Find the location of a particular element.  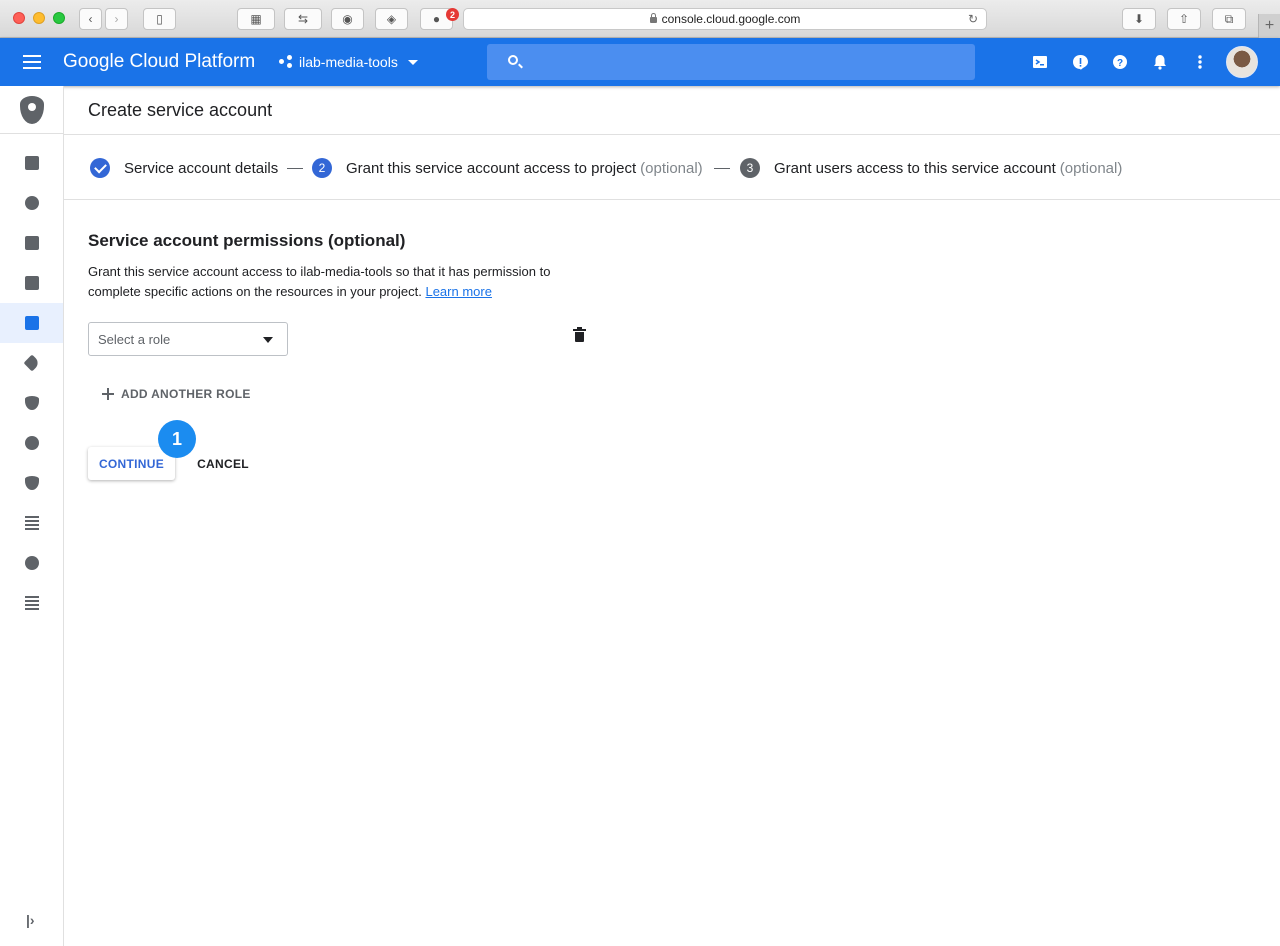

project-name: ilab-media-tools is located at coordinates (348, 62).